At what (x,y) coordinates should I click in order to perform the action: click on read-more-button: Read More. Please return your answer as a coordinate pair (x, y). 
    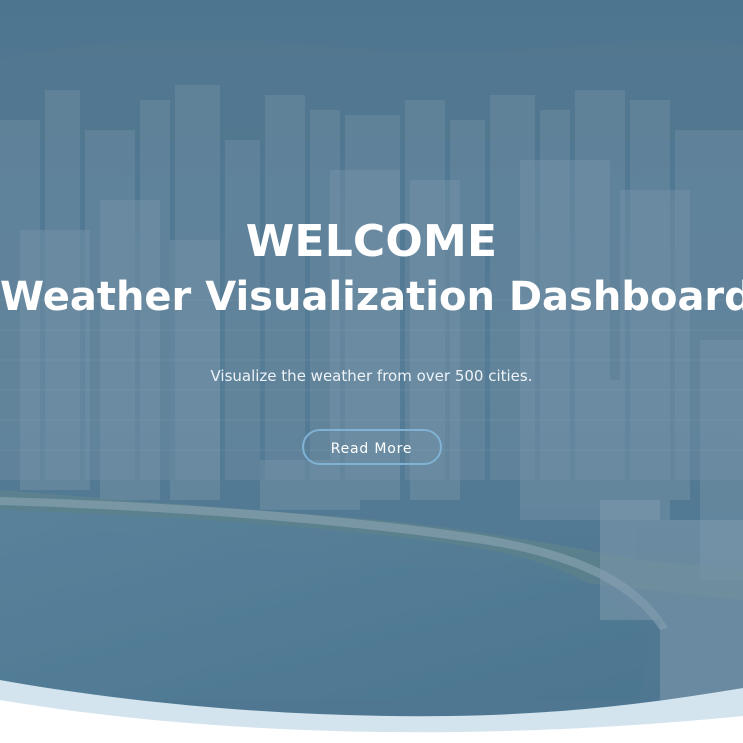
    Looking at the image, I should click on (371, 447).